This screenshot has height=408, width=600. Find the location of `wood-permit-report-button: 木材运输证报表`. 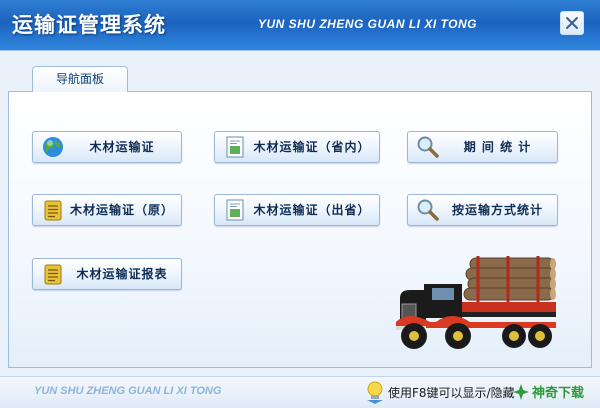

wood-permit-report-button: 木材运输证报表 is located at coordinates (107, 274).